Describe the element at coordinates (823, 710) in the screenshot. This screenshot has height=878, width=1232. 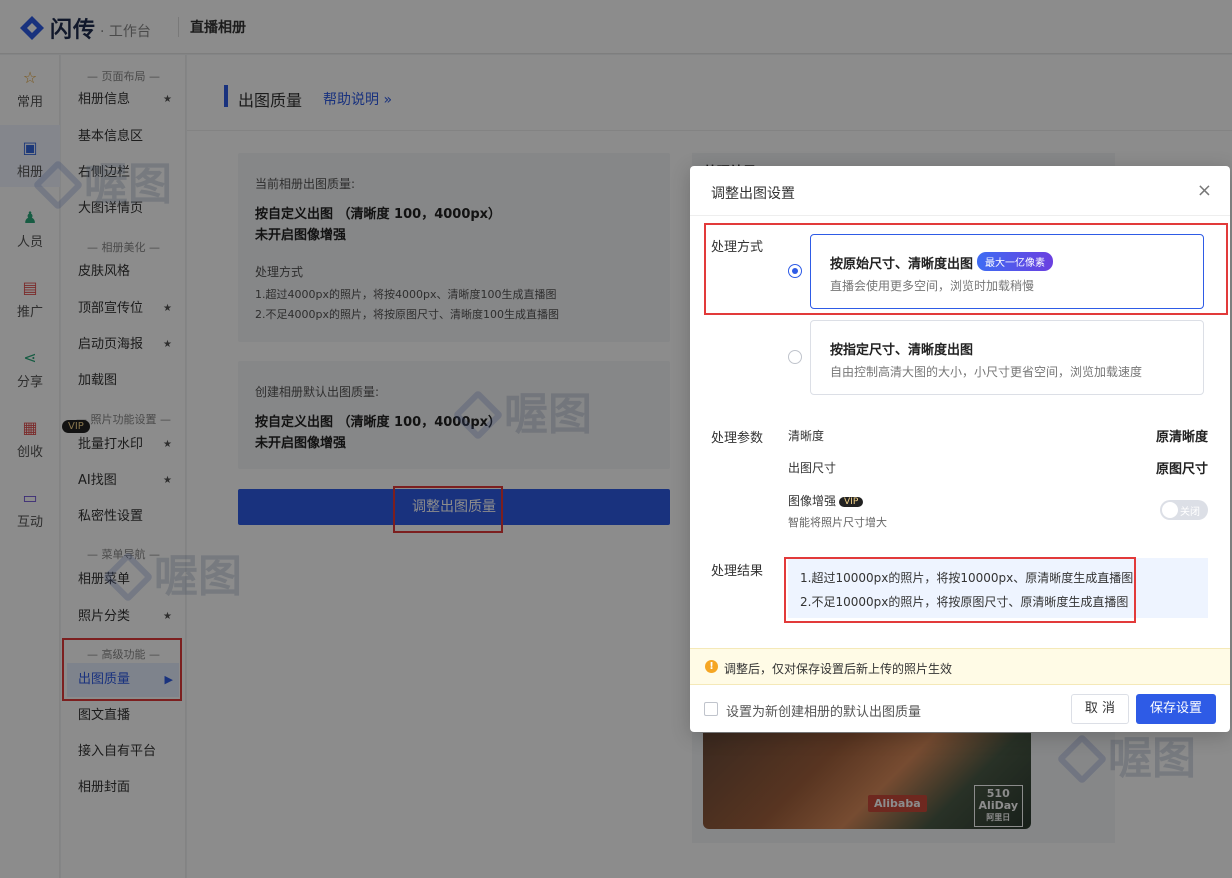
I see `default-quality-checkbox-label: 设置为新创建相册的默认出图质量` at that location.